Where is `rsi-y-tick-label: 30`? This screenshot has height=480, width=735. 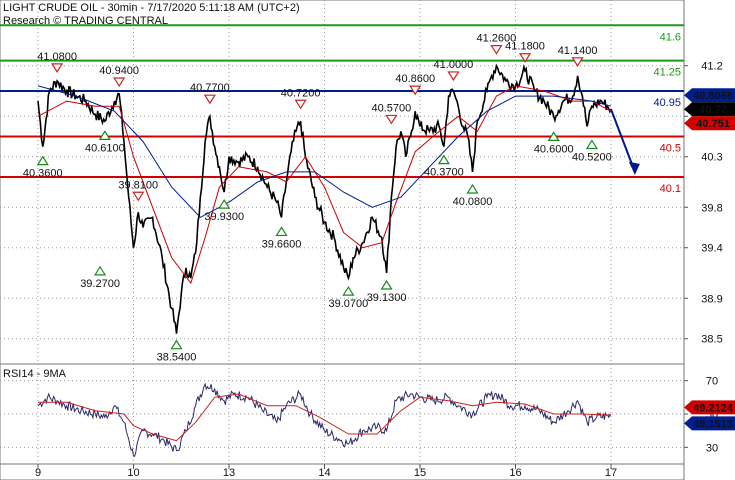
rsi-y-tick-label: 30 is located at coordinates (712, 448).